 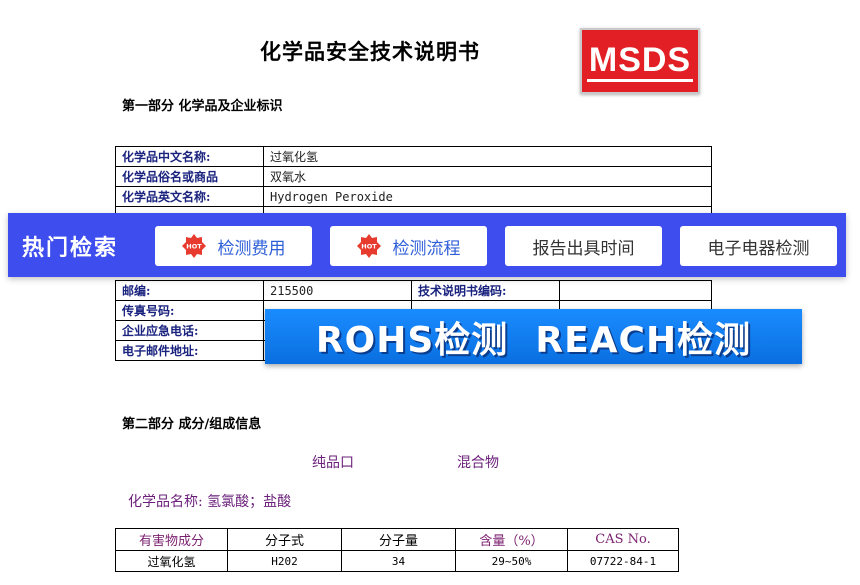 I want to click on fax-label: 传真号码:, so click(x=189, y=310).